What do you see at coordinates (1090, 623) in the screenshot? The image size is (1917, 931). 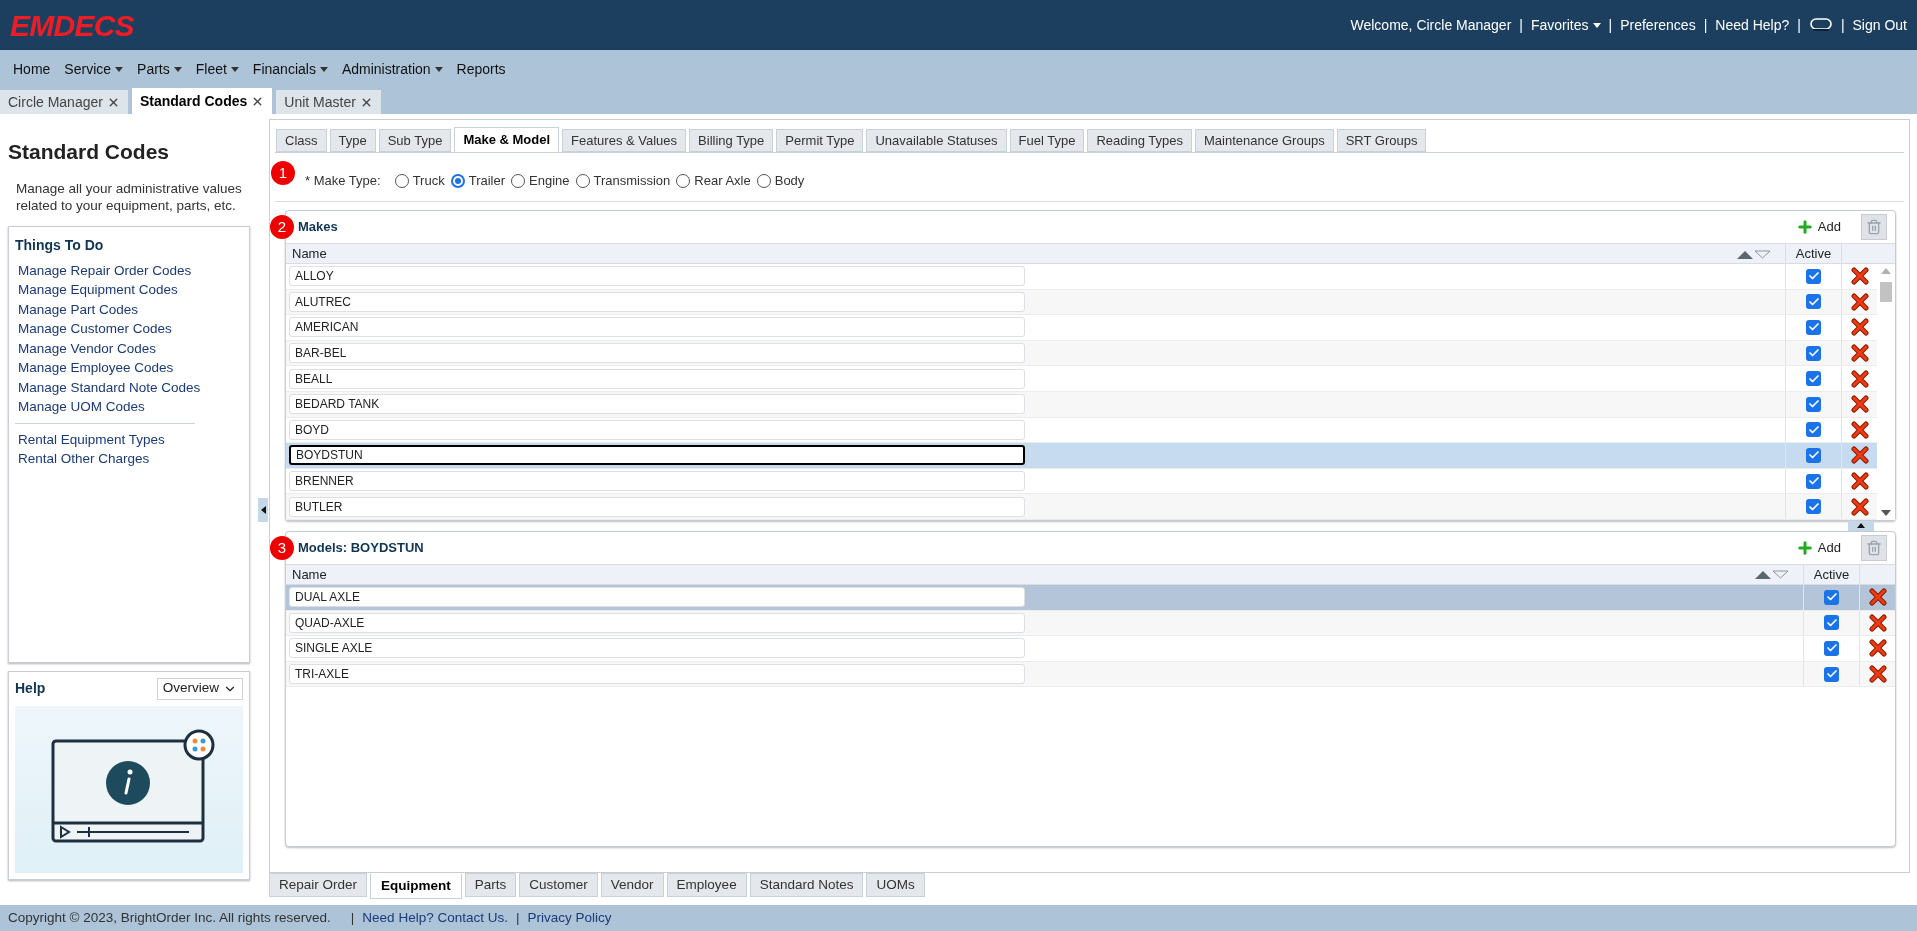 I see `table-row: QUAD-AXLE` at bounding box center [1090, 623].